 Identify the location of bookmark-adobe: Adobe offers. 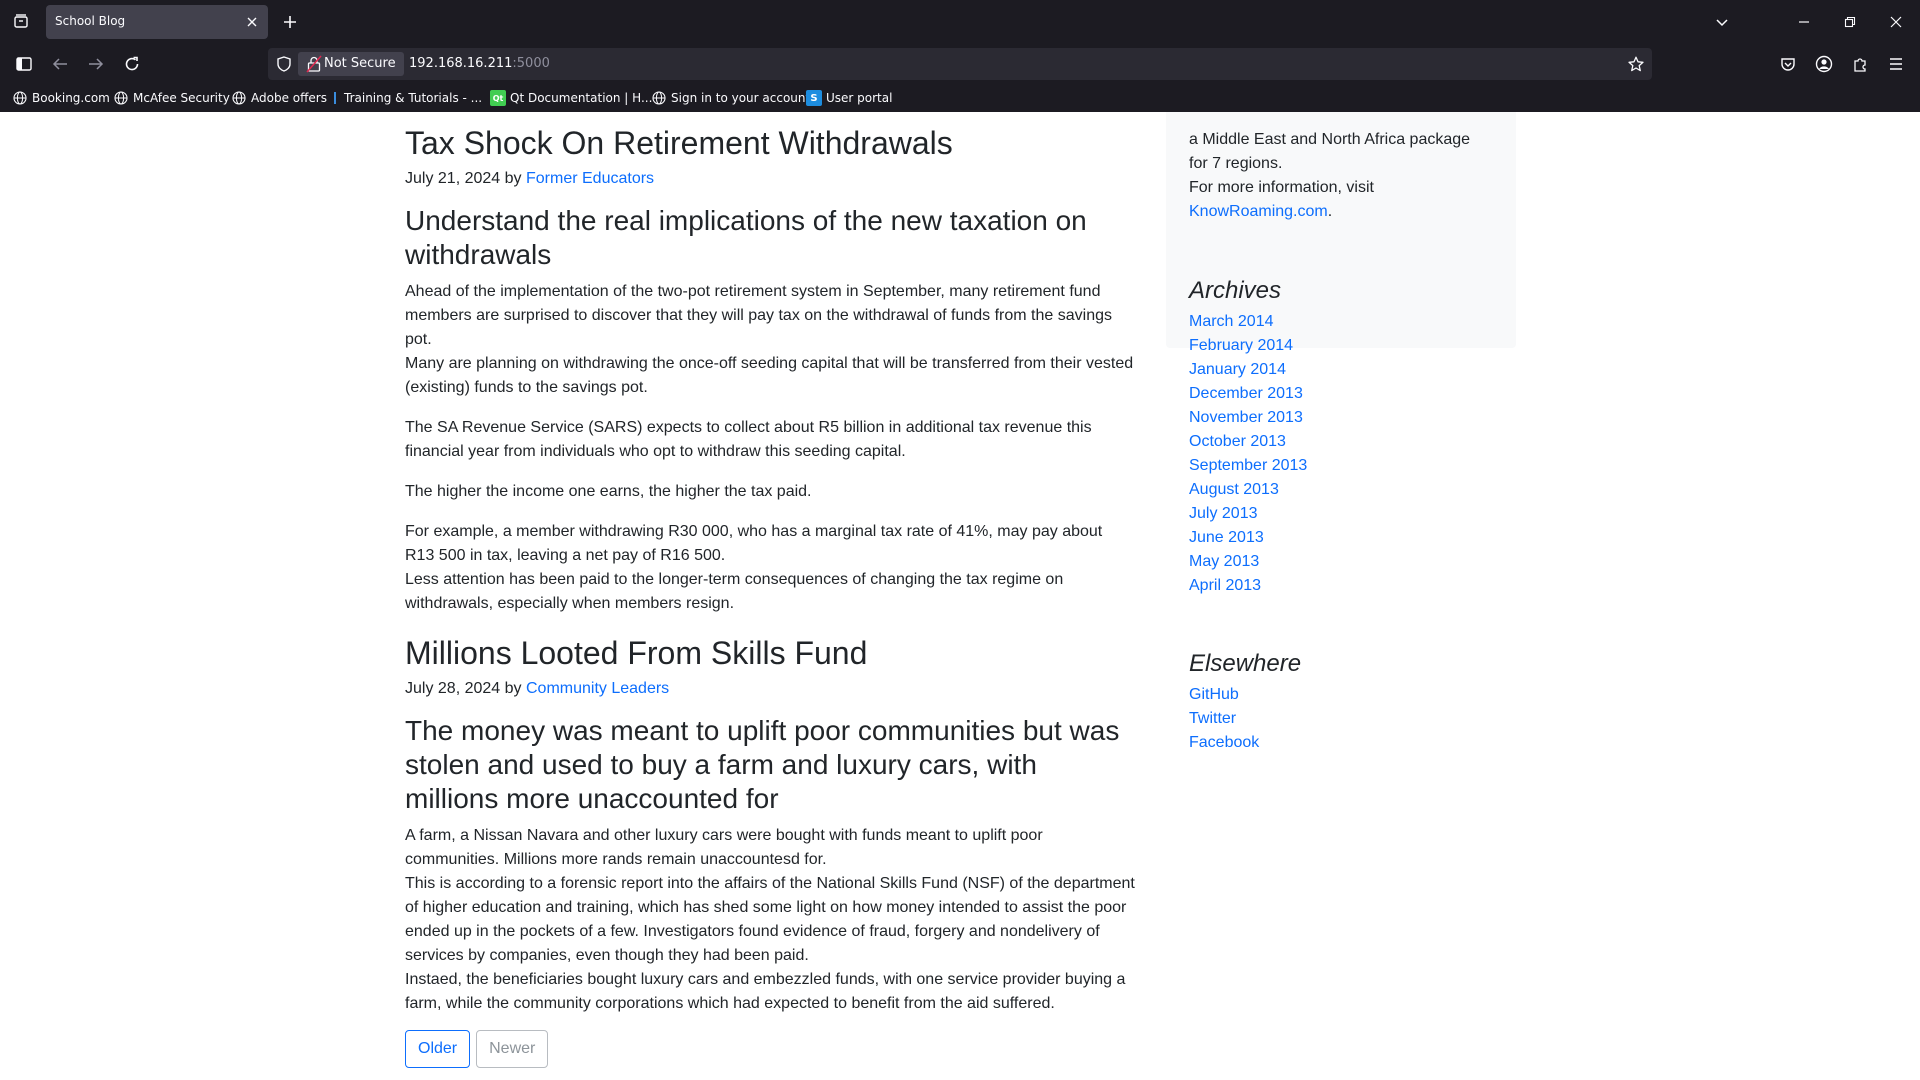
(279, 98).